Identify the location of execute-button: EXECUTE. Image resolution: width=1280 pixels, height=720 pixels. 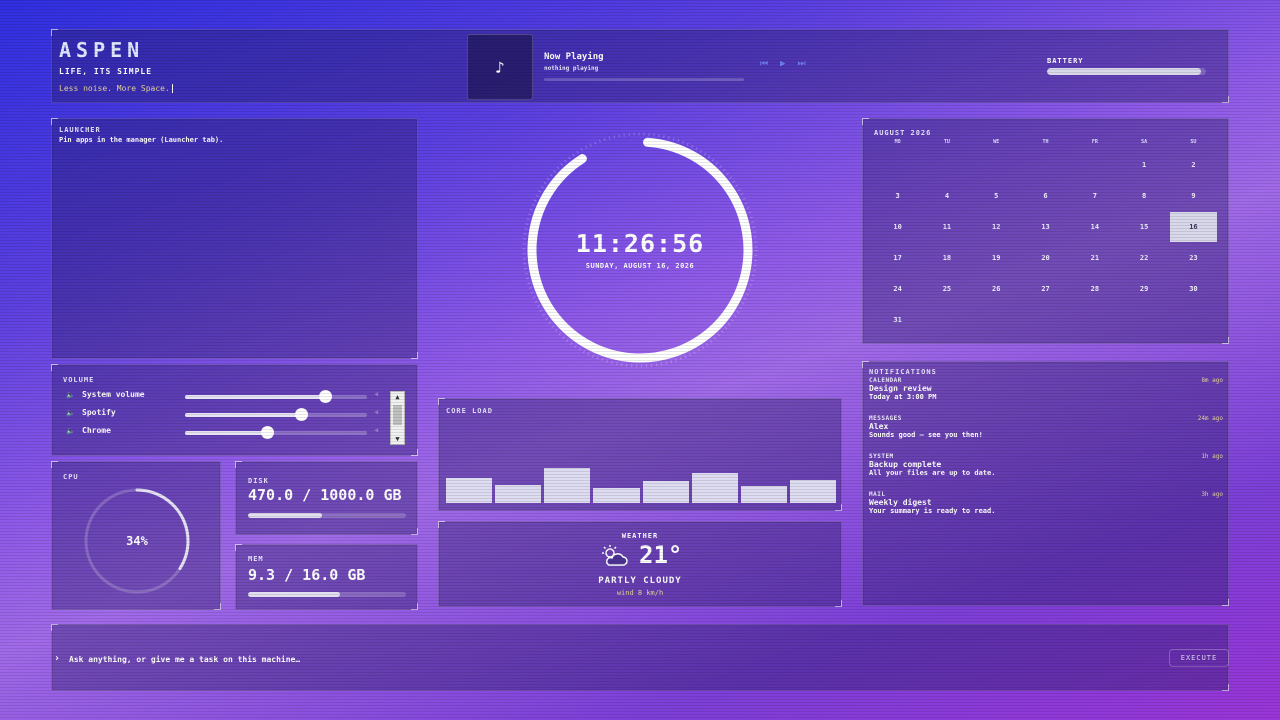
(1199, 658).